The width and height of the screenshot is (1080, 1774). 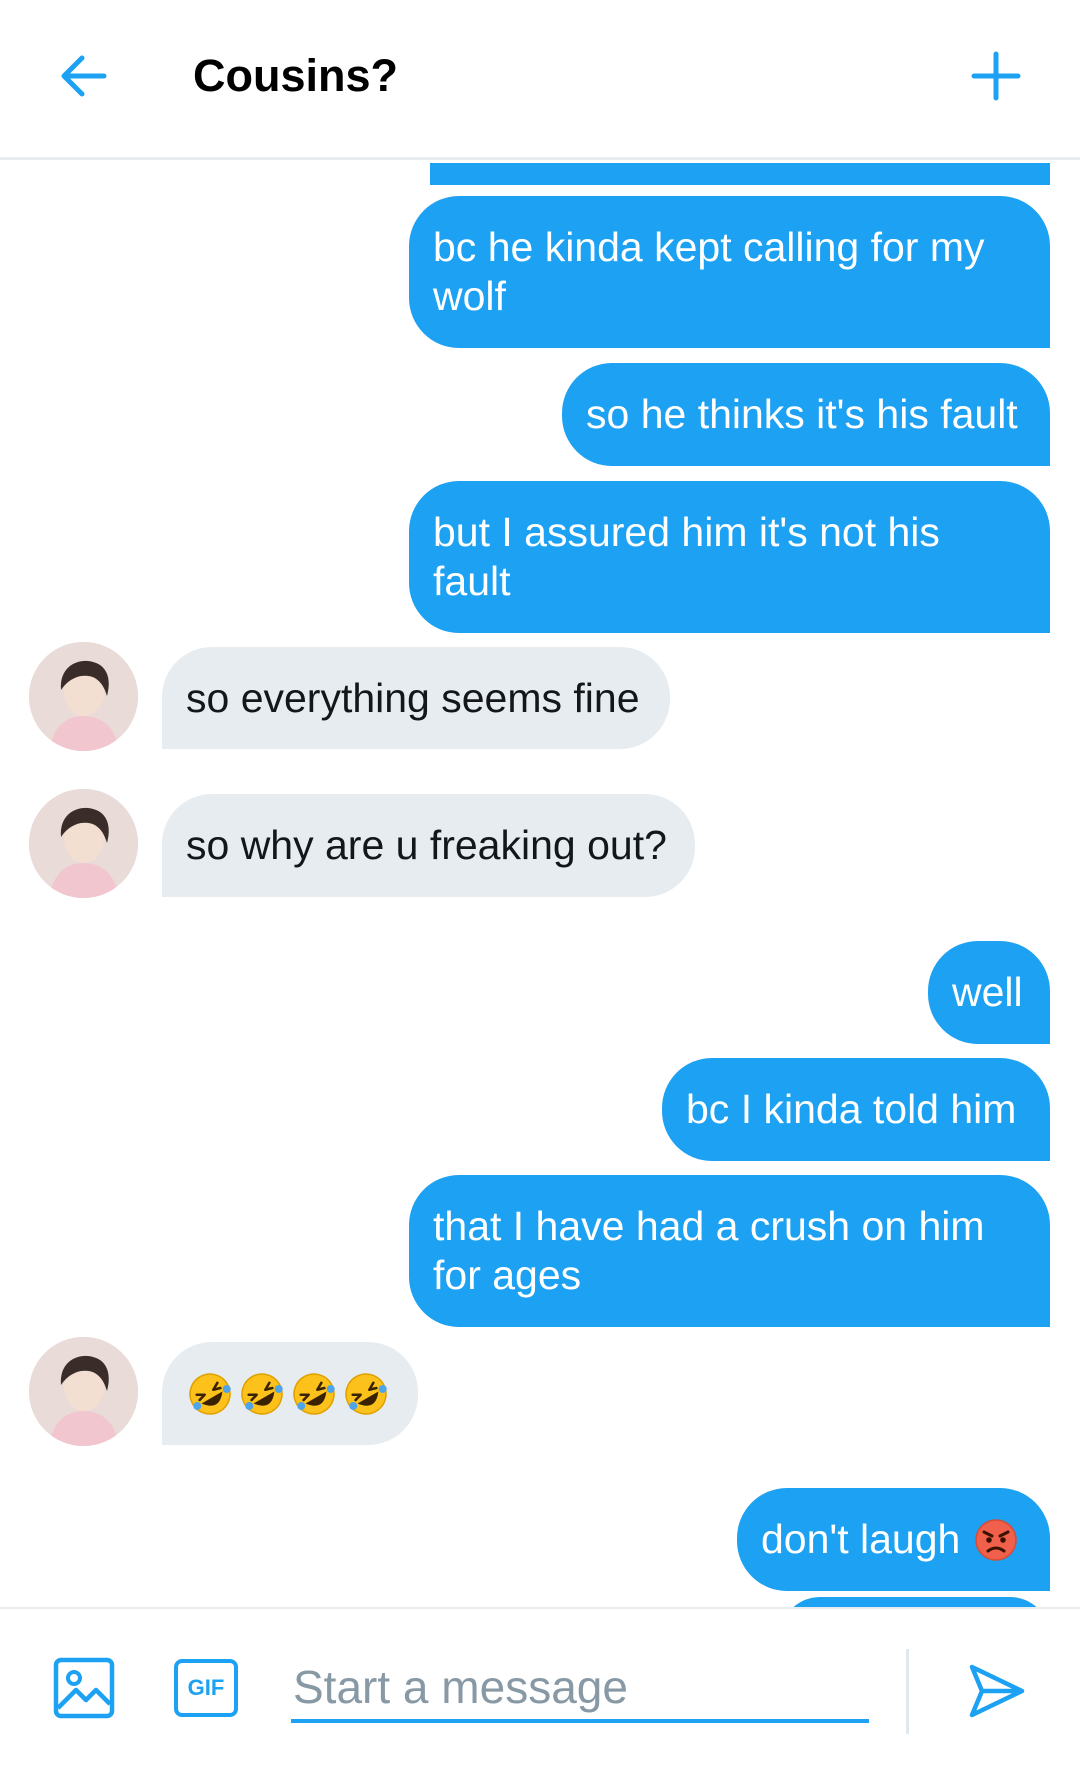 What do you see at coordinates (802, 414) in the screenshot?
I see `message-text: so he thinks it's his fault` at bounding box center [802, 414].